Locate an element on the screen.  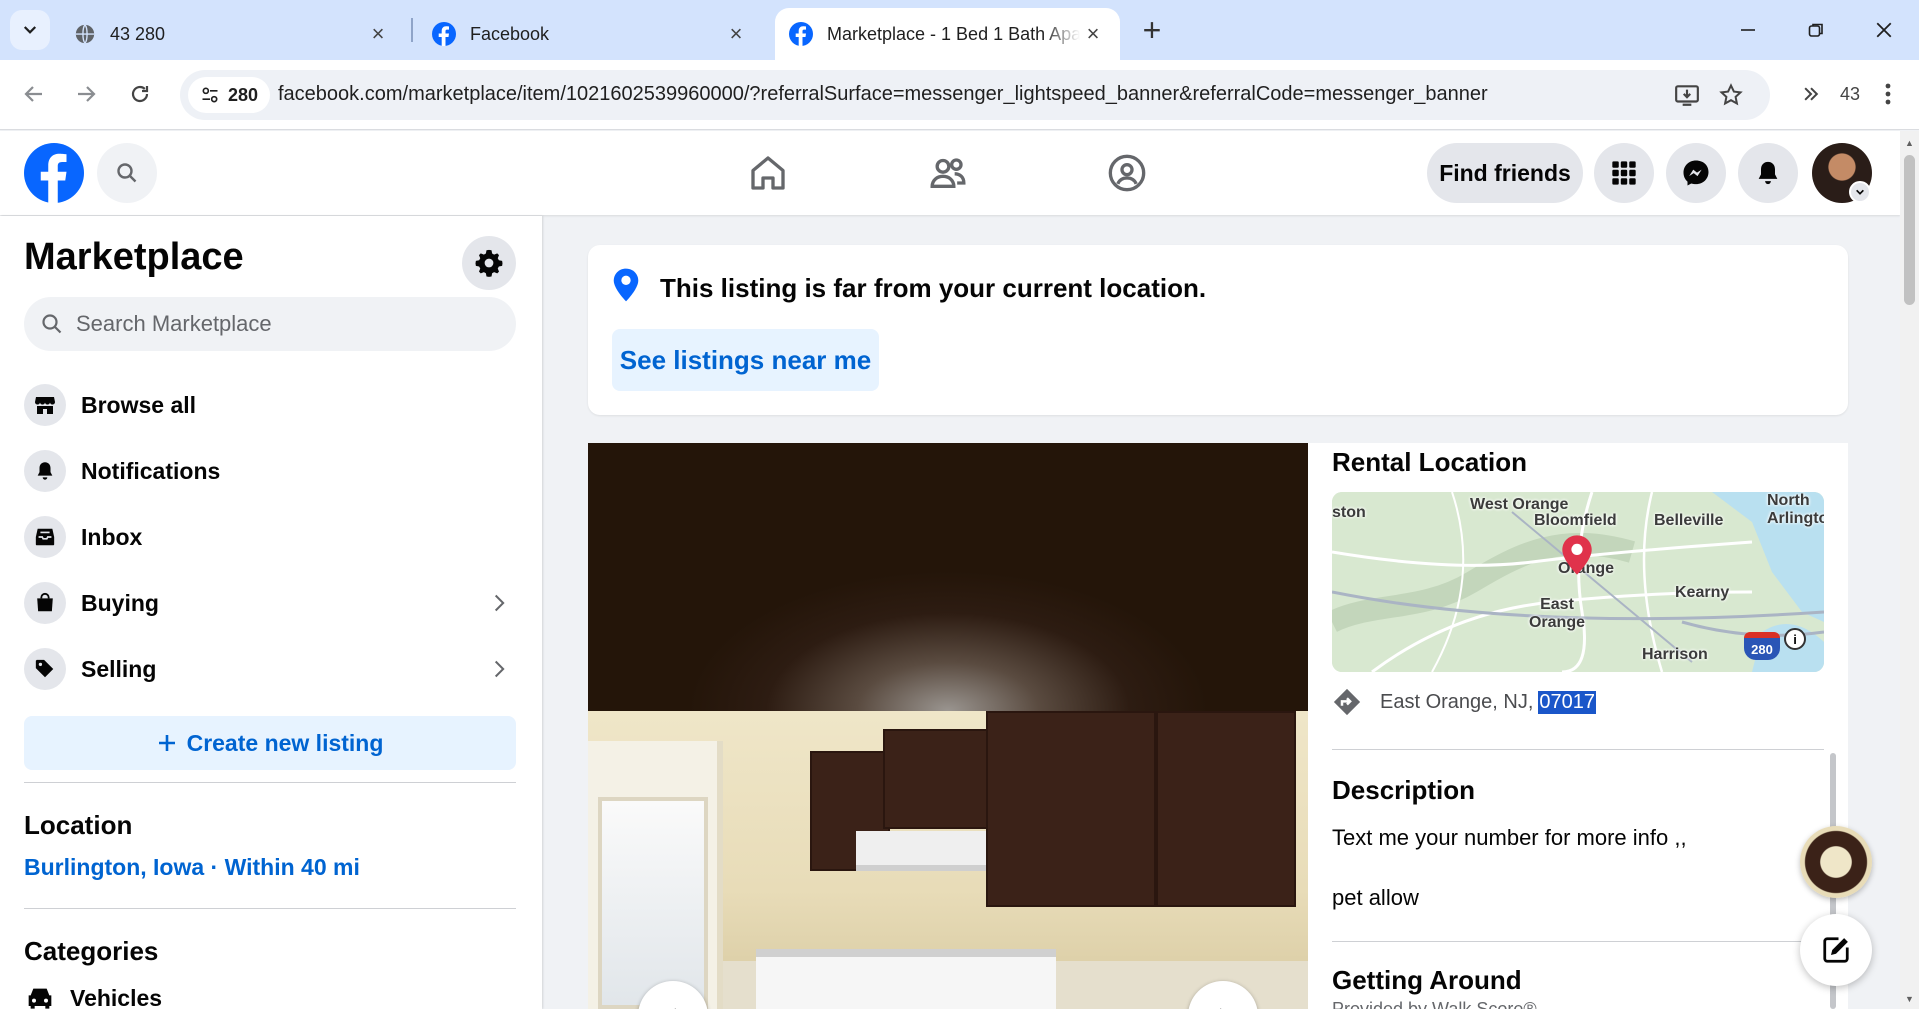
reload-icon is located at coordinates (140, 94).